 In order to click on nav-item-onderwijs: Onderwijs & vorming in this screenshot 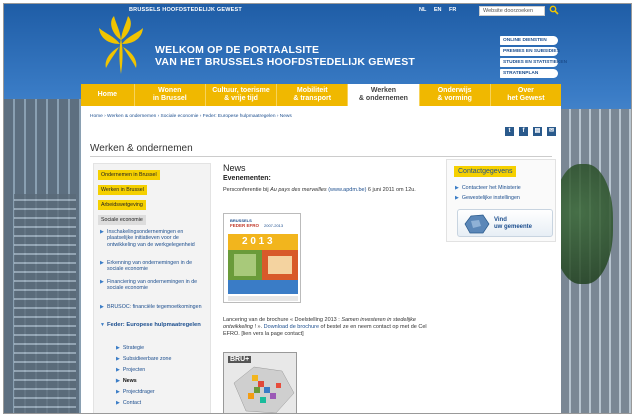, I will do `click(455, 95)`.